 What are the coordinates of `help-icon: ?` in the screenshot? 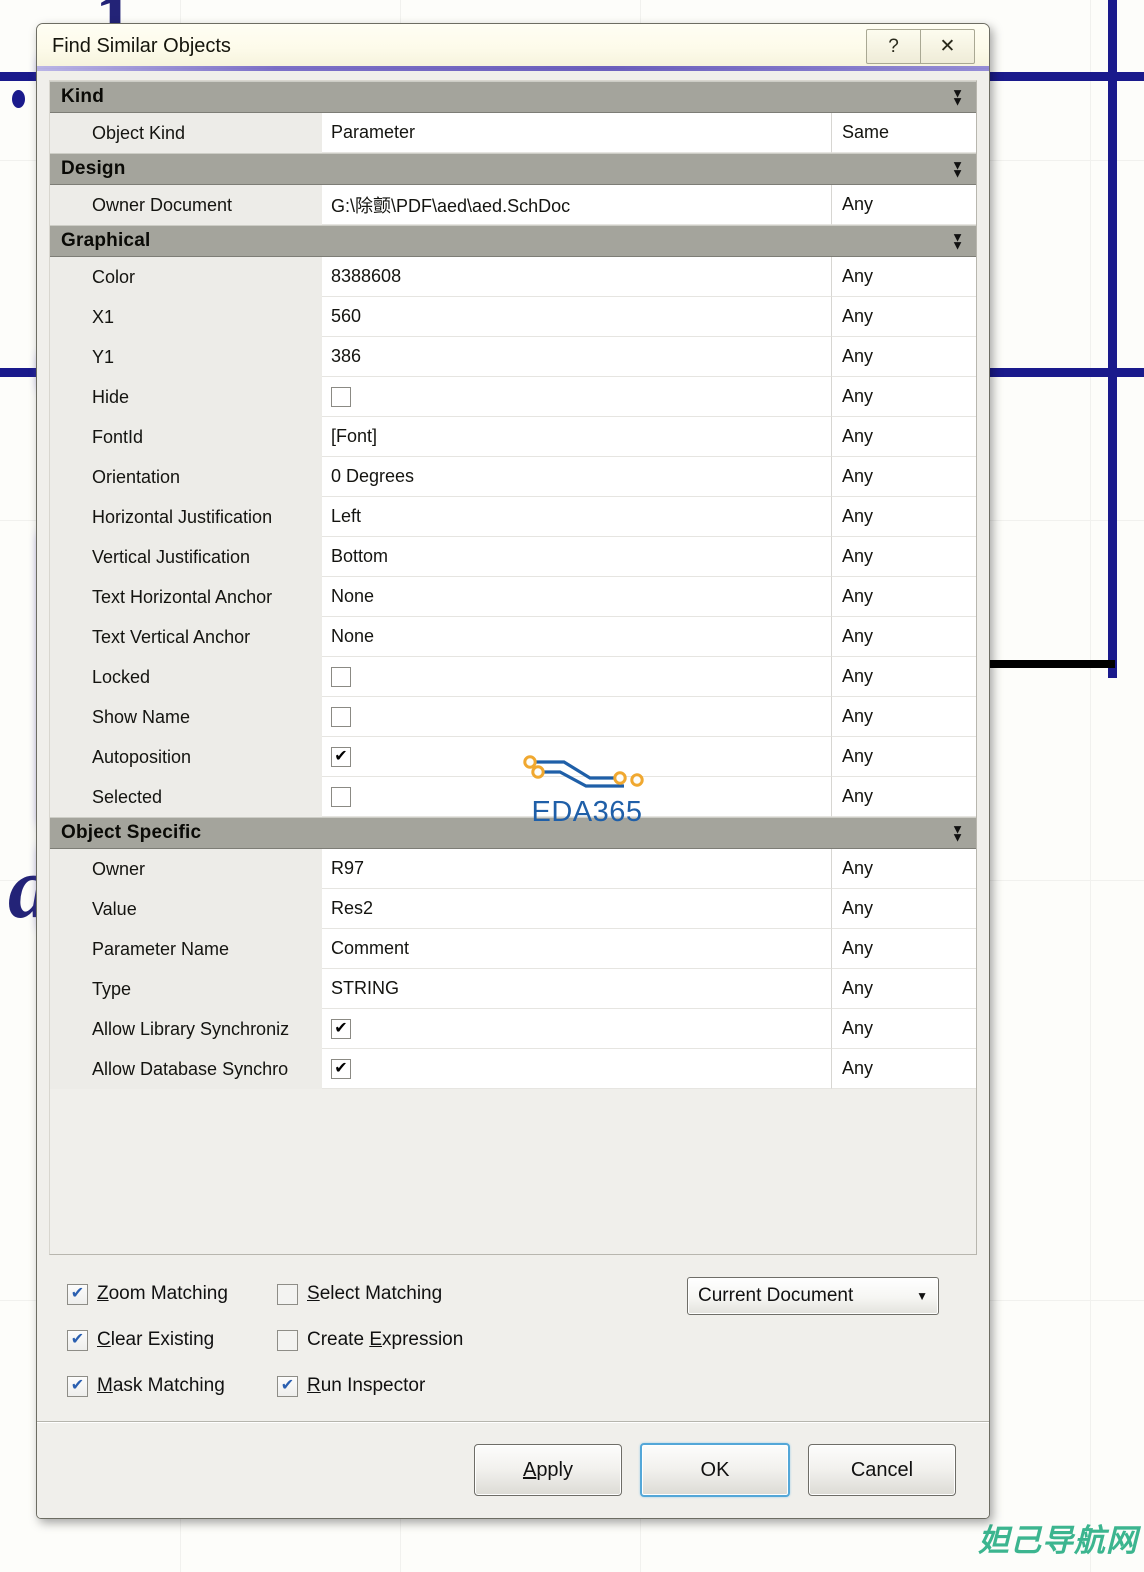 It's located at (893, 46).